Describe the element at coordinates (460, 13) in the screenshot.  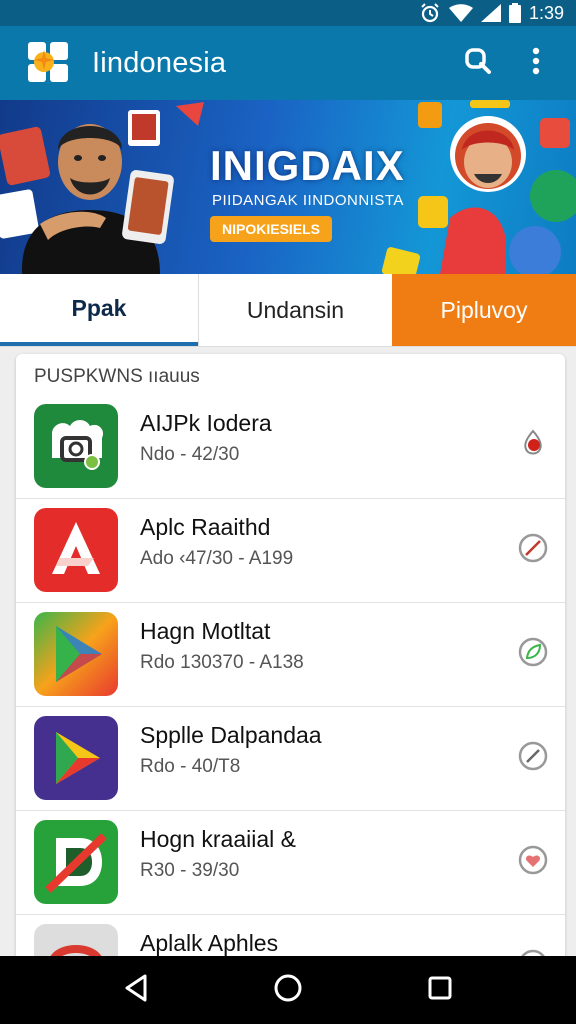
I see `wifi-icon` at that location.